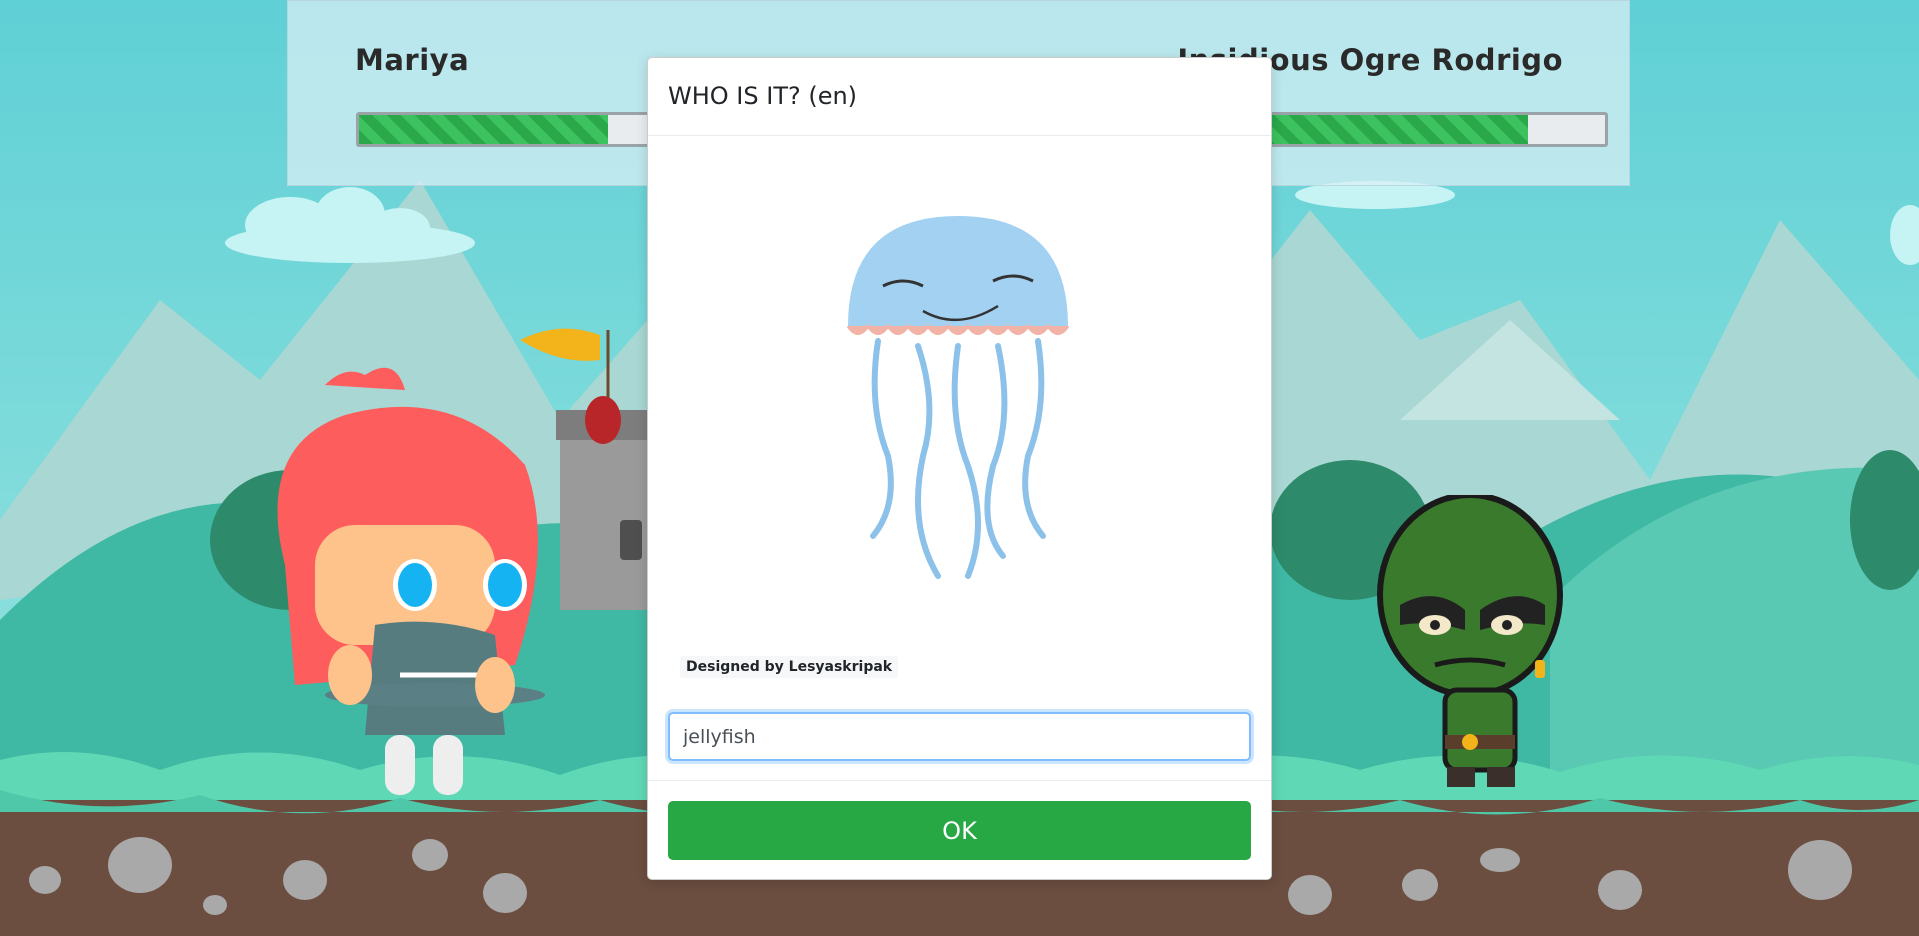 This screenshot has width=1919, height=936. What do you see at coordinates (958, 397) in the screenshot?
I see `jellyfish-icon` at bounding box center [958, 397].